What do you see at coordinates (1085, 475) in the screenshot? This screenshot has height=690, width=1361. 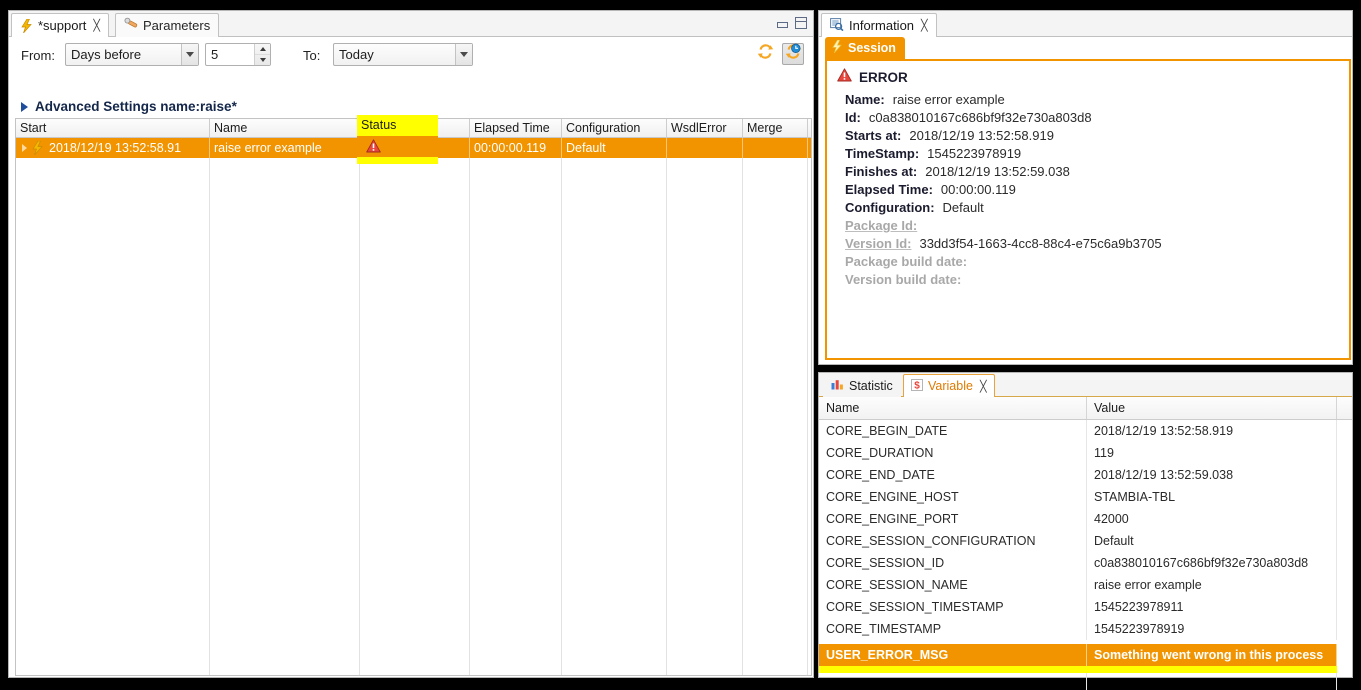 I see `table-row: CORE_END_DATE 2018/12/19 13:52:59.038` at bounding box center [1085, 475].